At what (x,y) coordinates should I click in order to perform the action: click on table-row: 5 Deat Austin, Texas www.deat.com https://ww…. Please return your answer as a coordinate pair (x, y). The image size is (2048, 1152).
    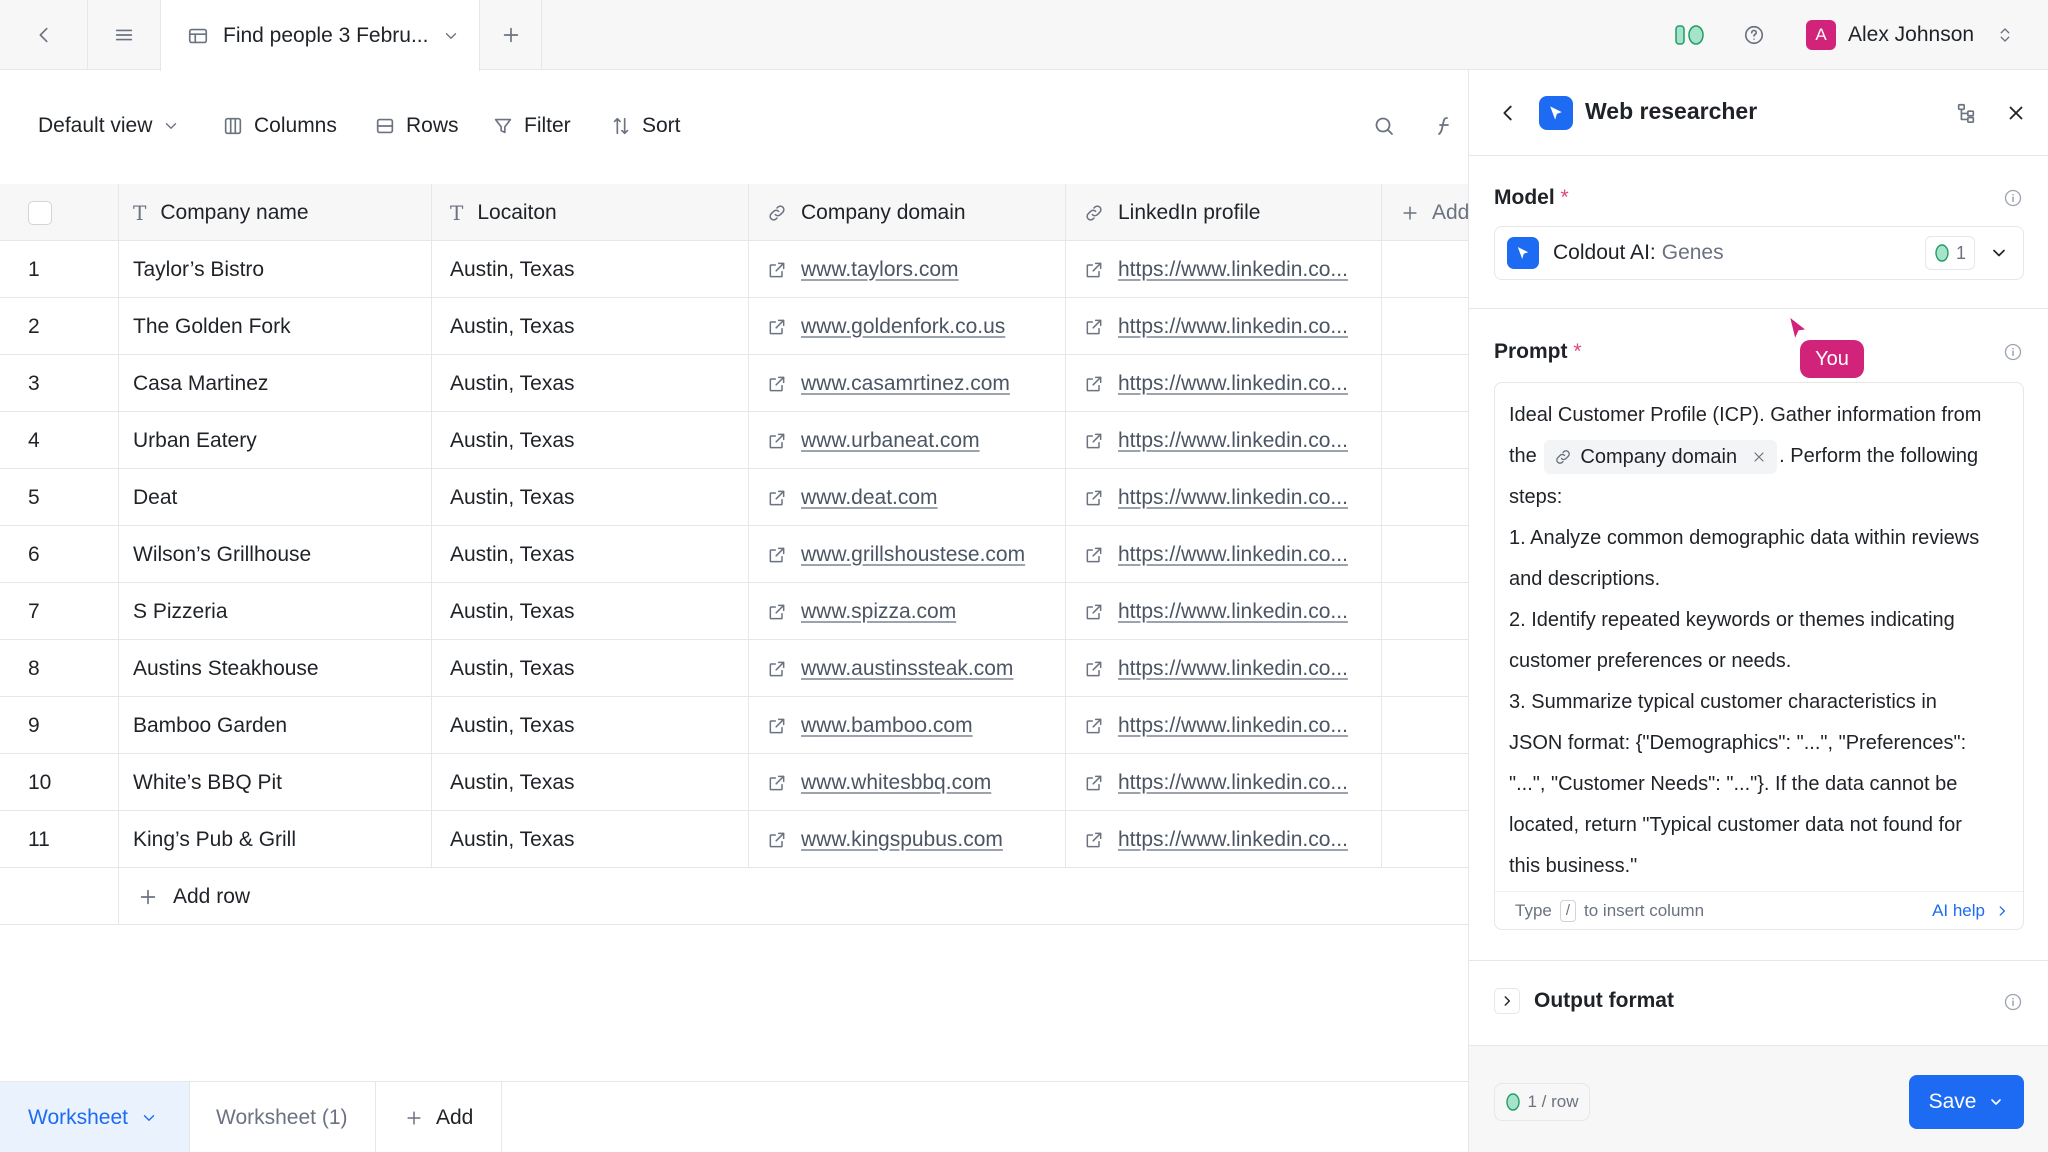
    Looking at the image, I should click on (735, 497).